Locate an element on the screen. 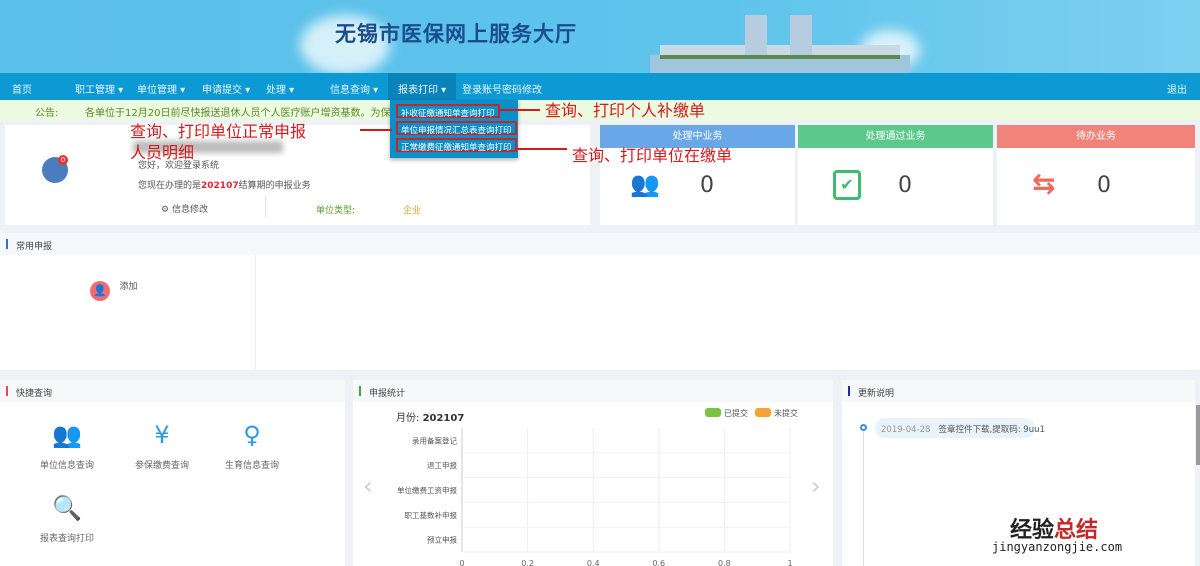 This screenshot has width=1200, height=566. annotation-3: 查询、打印单位在缴单 is located at coordinates (652, 155).